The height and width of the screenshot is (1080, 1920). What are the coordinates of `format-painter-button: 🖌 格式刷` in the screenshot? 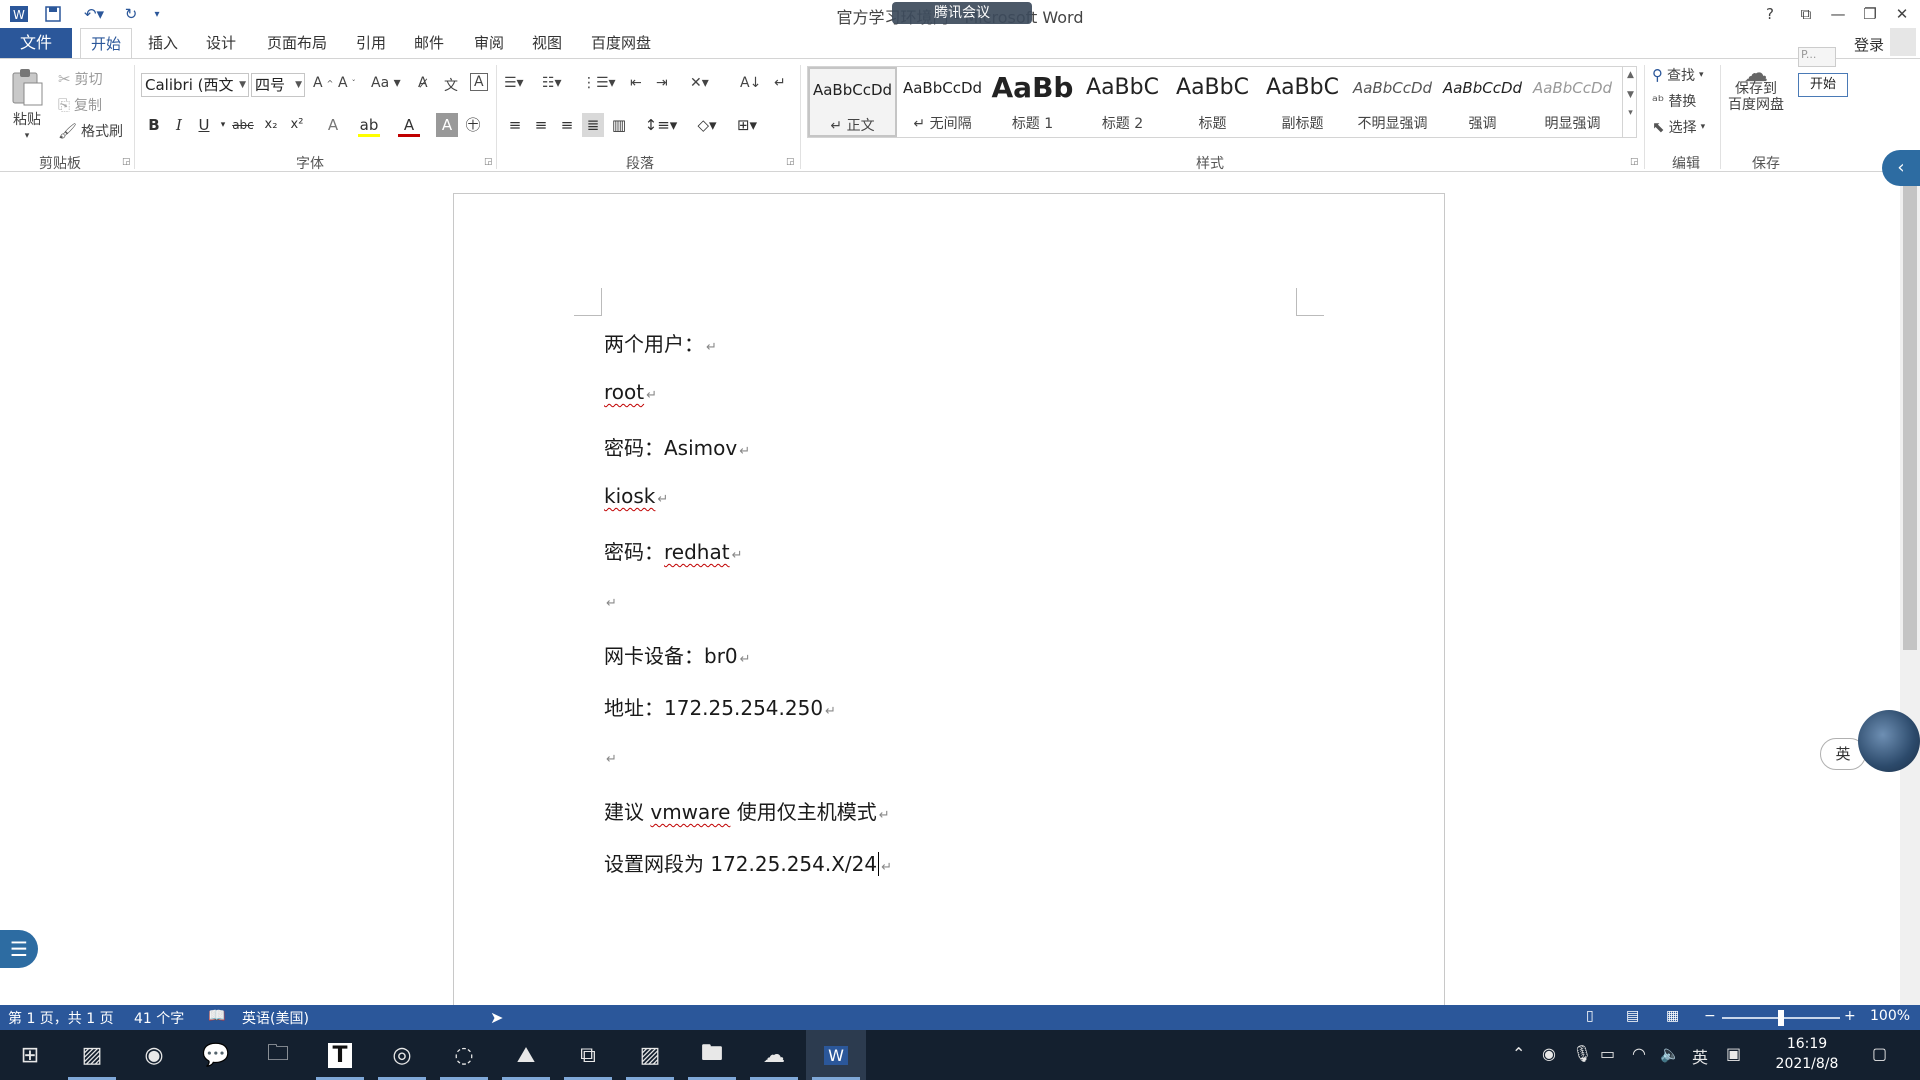 It's located at (90, 131).